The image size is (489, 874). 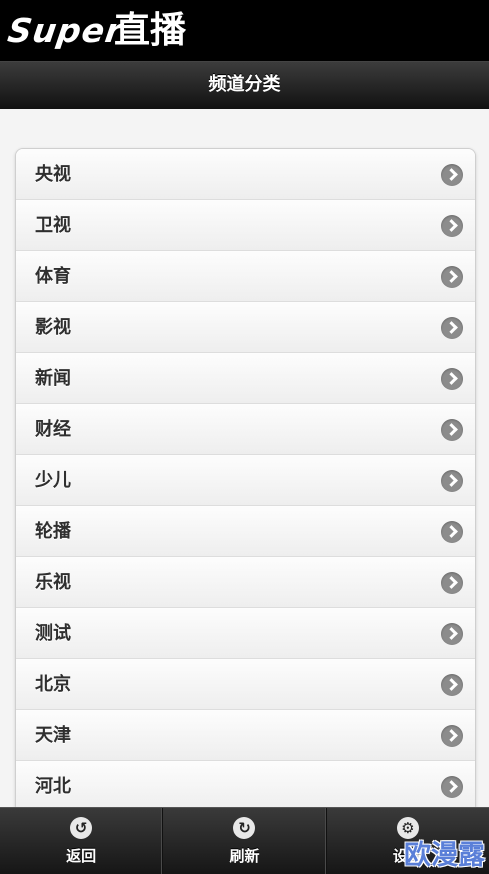 I want to click on page-title: 频道分类, so click(x=244, y=84).